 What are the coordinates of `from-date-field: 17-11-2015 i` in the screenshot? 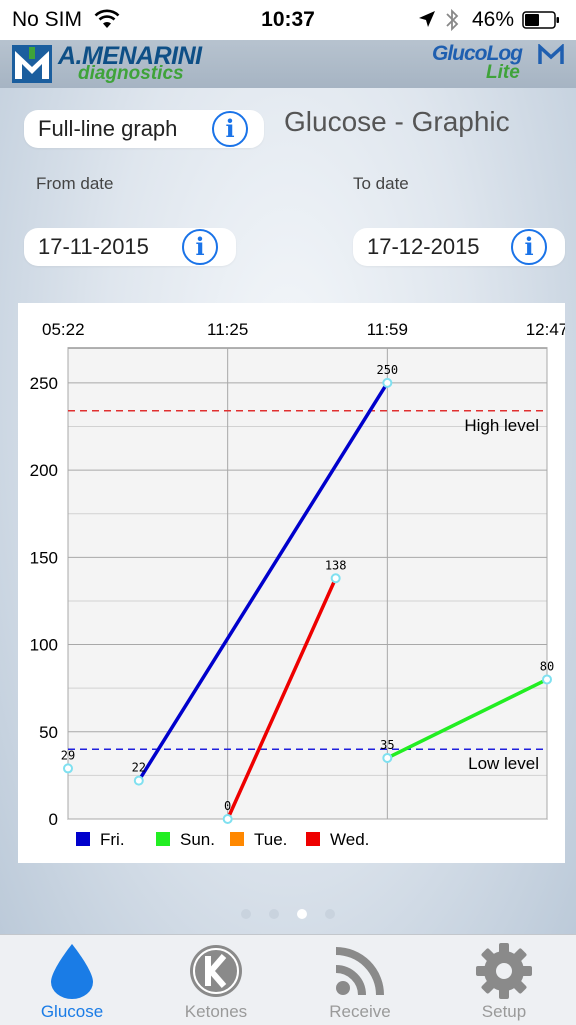 It's located at (130, 247).